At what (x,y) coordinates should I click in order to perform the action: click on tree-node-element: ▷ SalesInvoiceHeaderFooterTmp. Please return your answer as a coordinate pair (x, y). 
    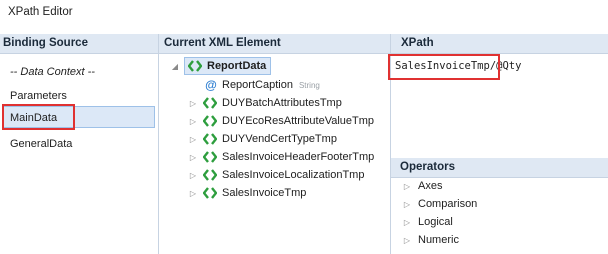
    Looking at the image, I should click on (281, 157).